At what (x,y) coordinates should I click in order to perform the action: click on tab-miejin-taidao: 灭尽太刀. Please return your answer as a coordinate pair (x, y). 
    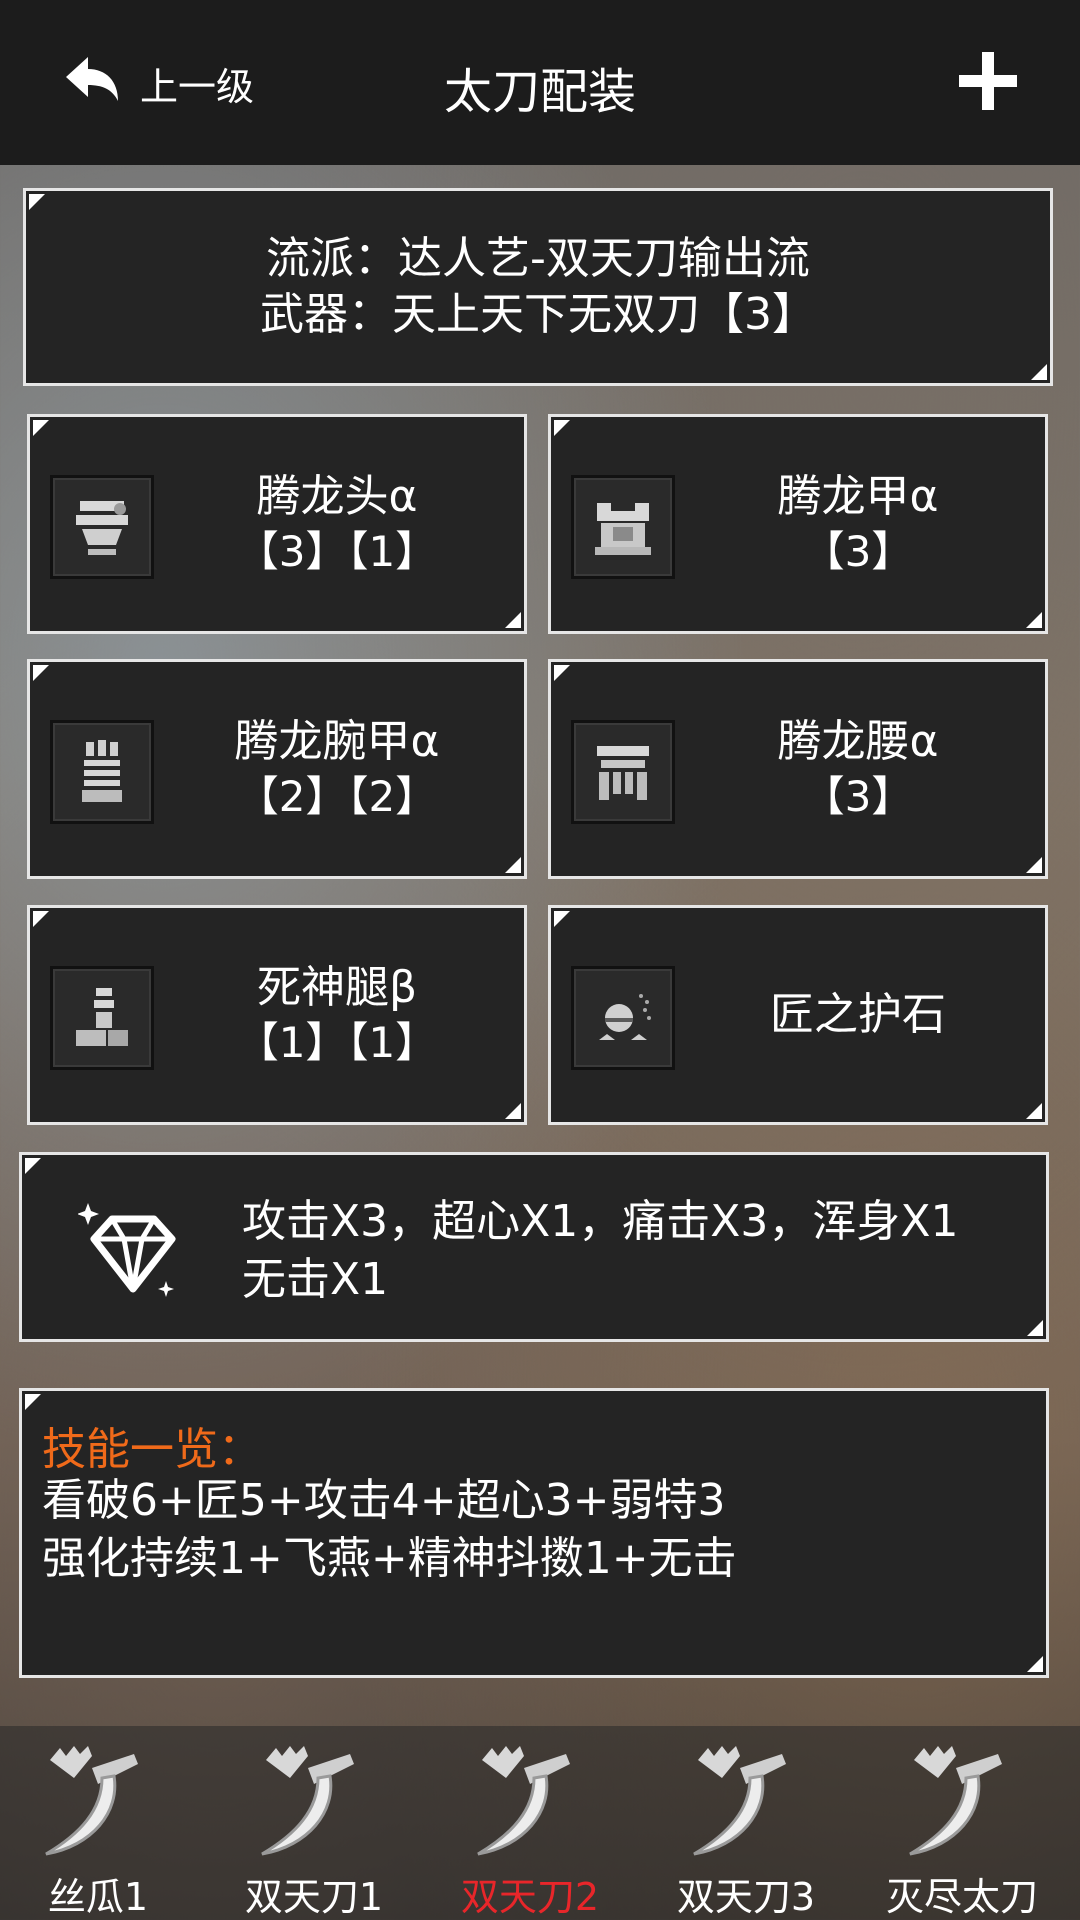
    Looking at the image, I should click on (972, 1823).